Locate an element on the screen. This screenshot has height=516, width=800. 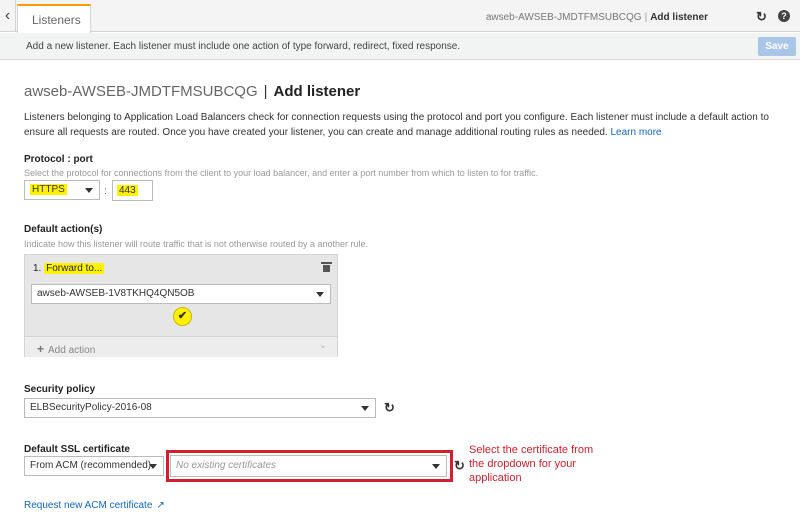
security-policy-label: Security policy is located at coordinates (60, 389).